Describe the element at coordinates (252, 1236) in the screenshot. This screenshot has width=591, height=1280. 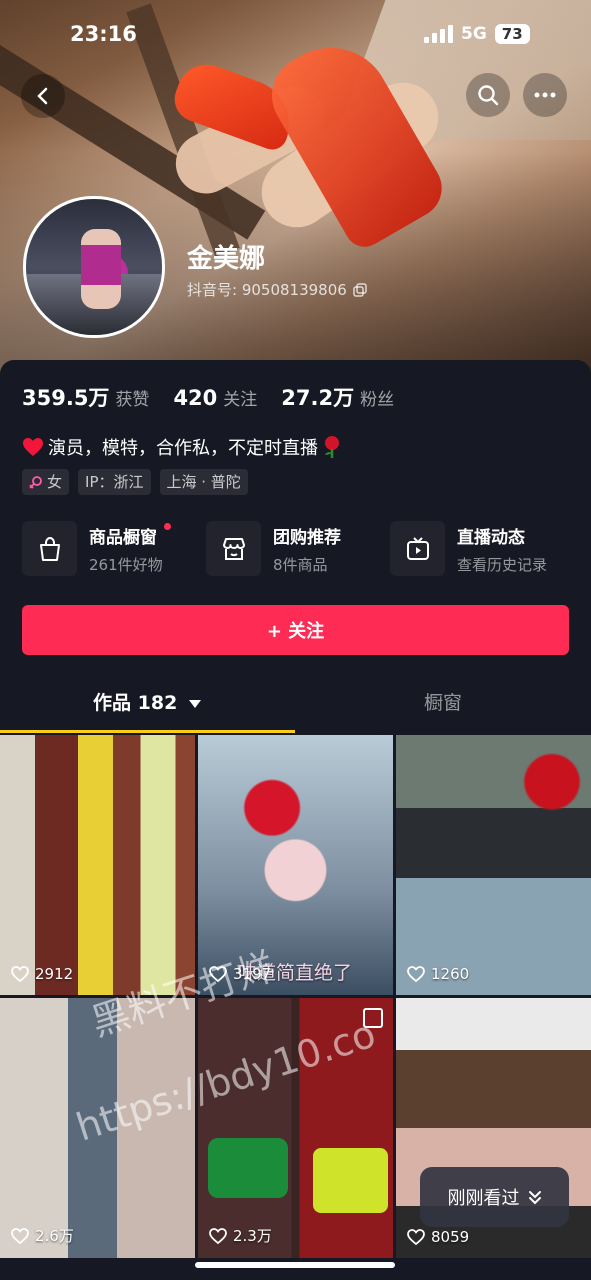
I see `video-likes: 2.3万` at that location.